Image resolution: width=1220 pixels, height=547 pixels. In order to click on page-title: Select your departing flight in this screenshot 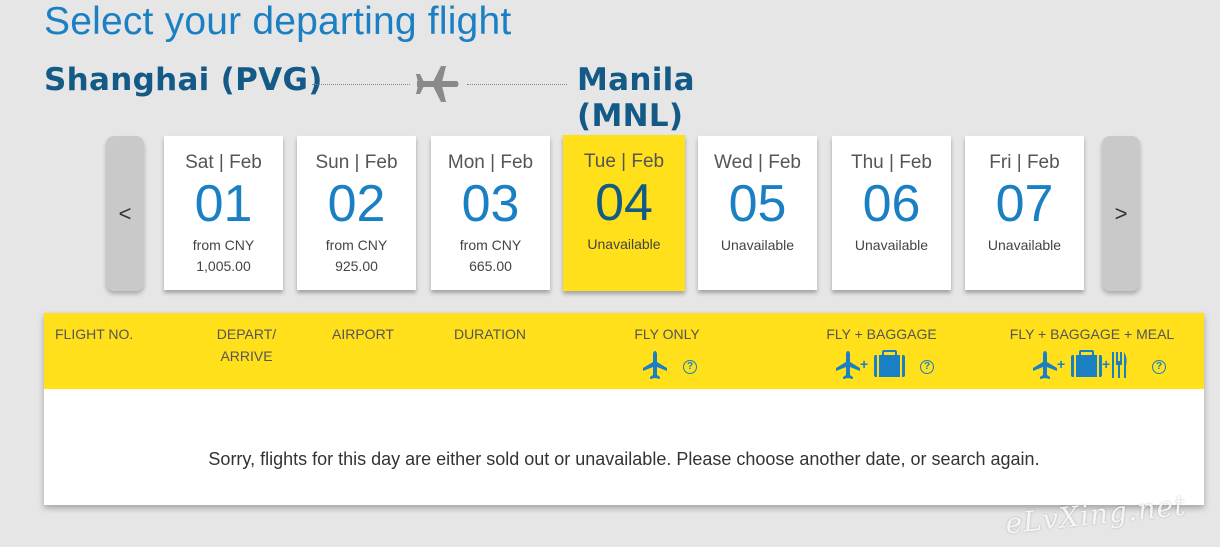, I will do `click(278, 21)`.